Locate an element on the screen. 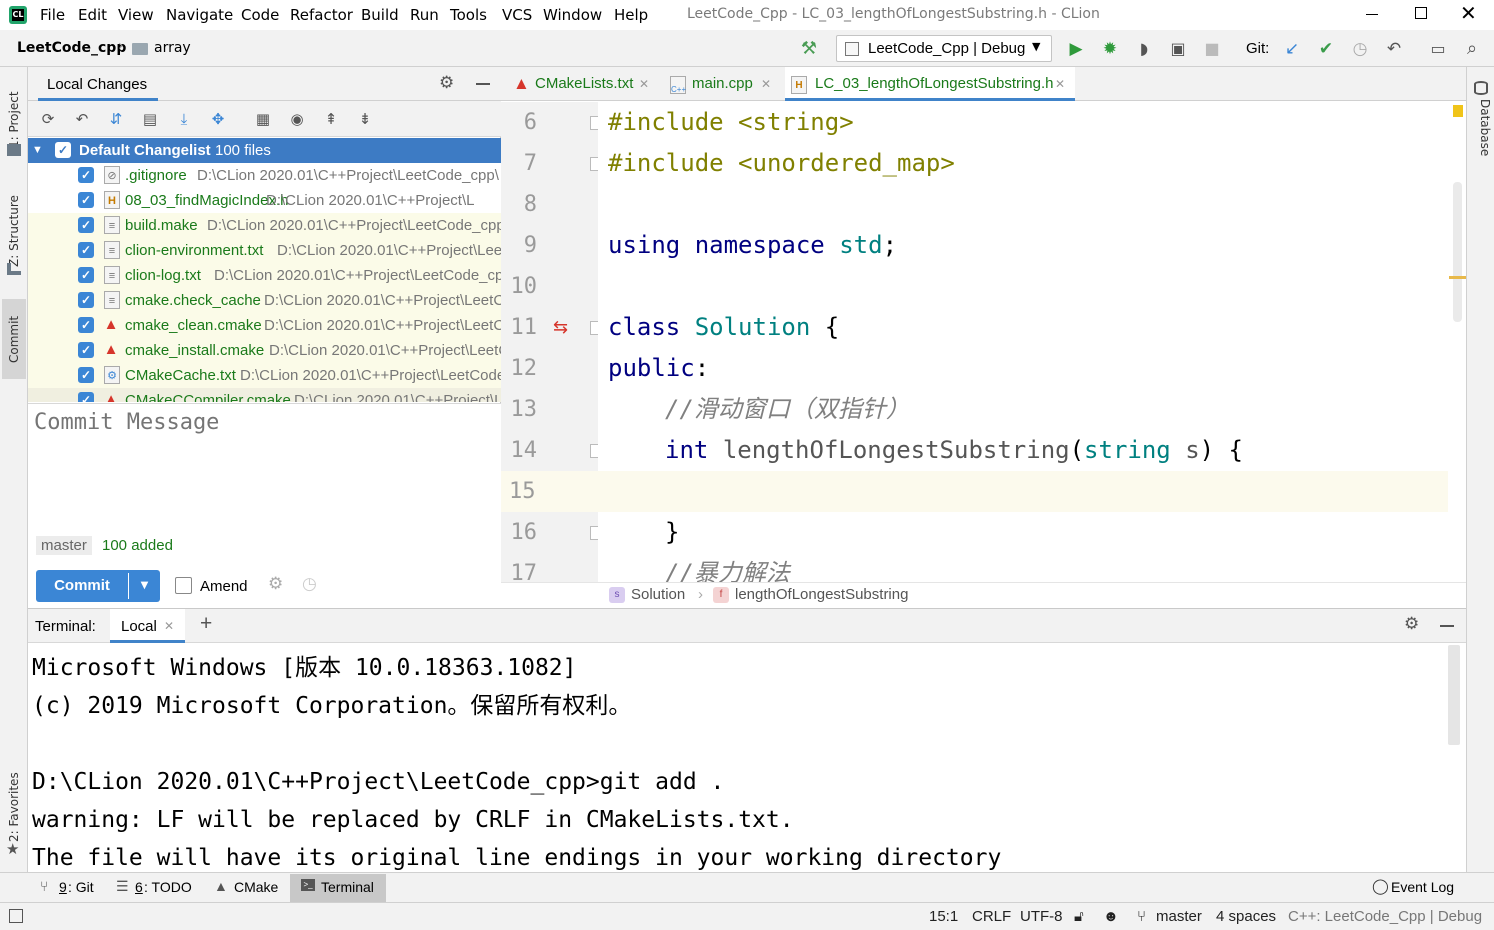 The height and width of the screenshot is (930, 1494). file-encoding: UTF-8 is located at coordinates (1041, 916).